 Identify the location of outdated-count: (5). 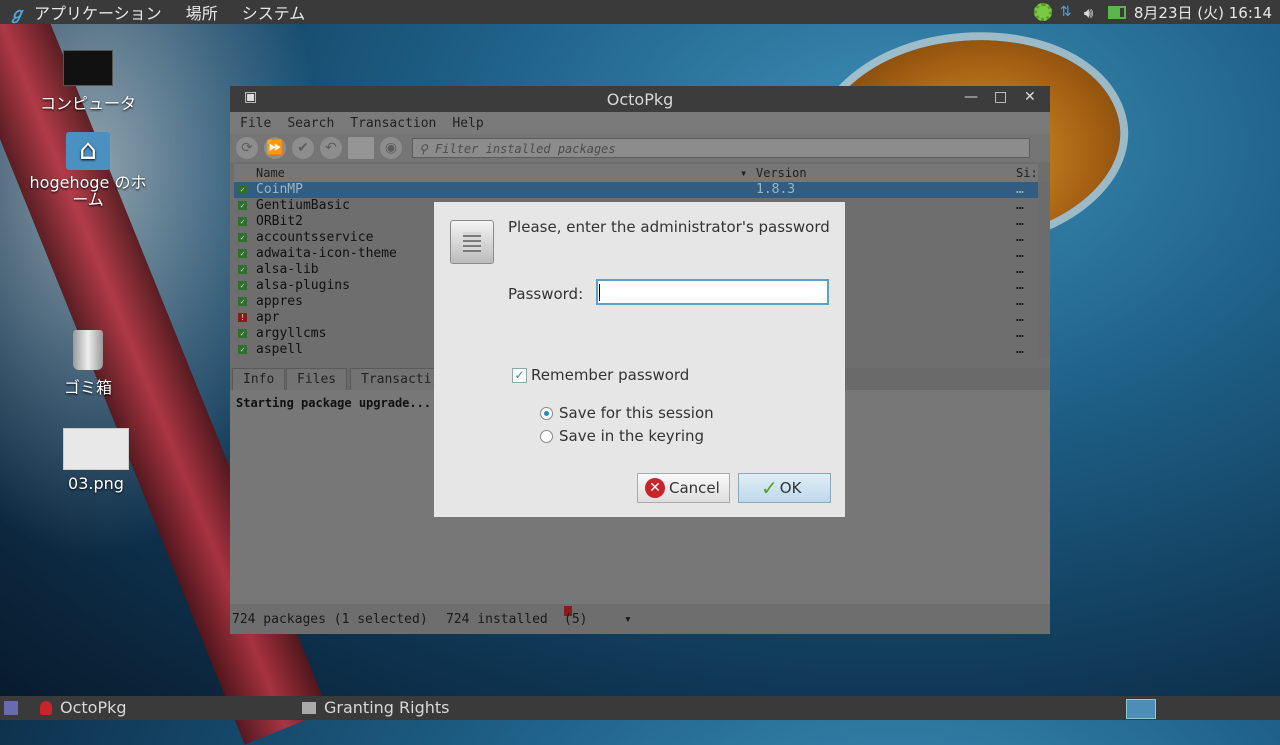
(576, 619).